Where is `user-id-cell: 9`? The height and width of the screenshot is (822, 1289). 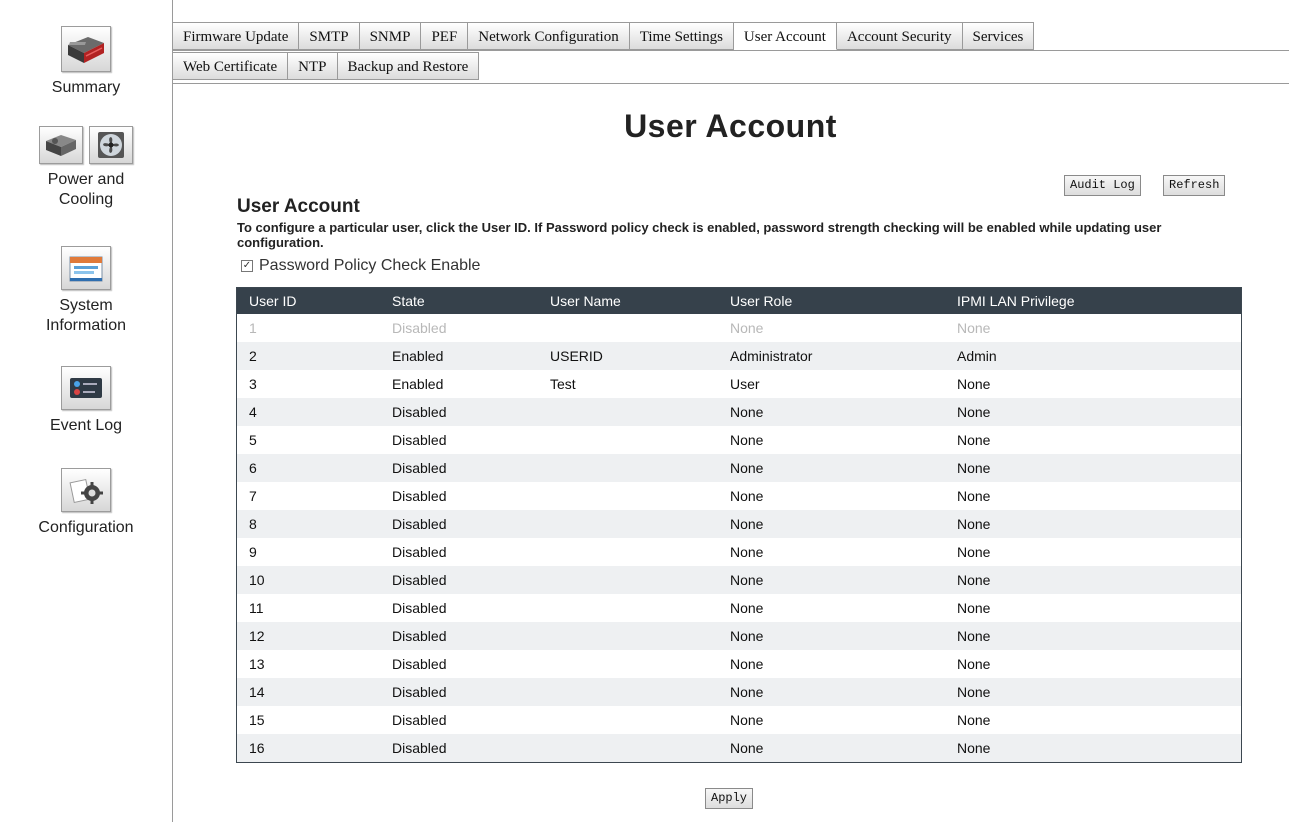 user-id-cell: 9 is located at coordinates (309, 552).